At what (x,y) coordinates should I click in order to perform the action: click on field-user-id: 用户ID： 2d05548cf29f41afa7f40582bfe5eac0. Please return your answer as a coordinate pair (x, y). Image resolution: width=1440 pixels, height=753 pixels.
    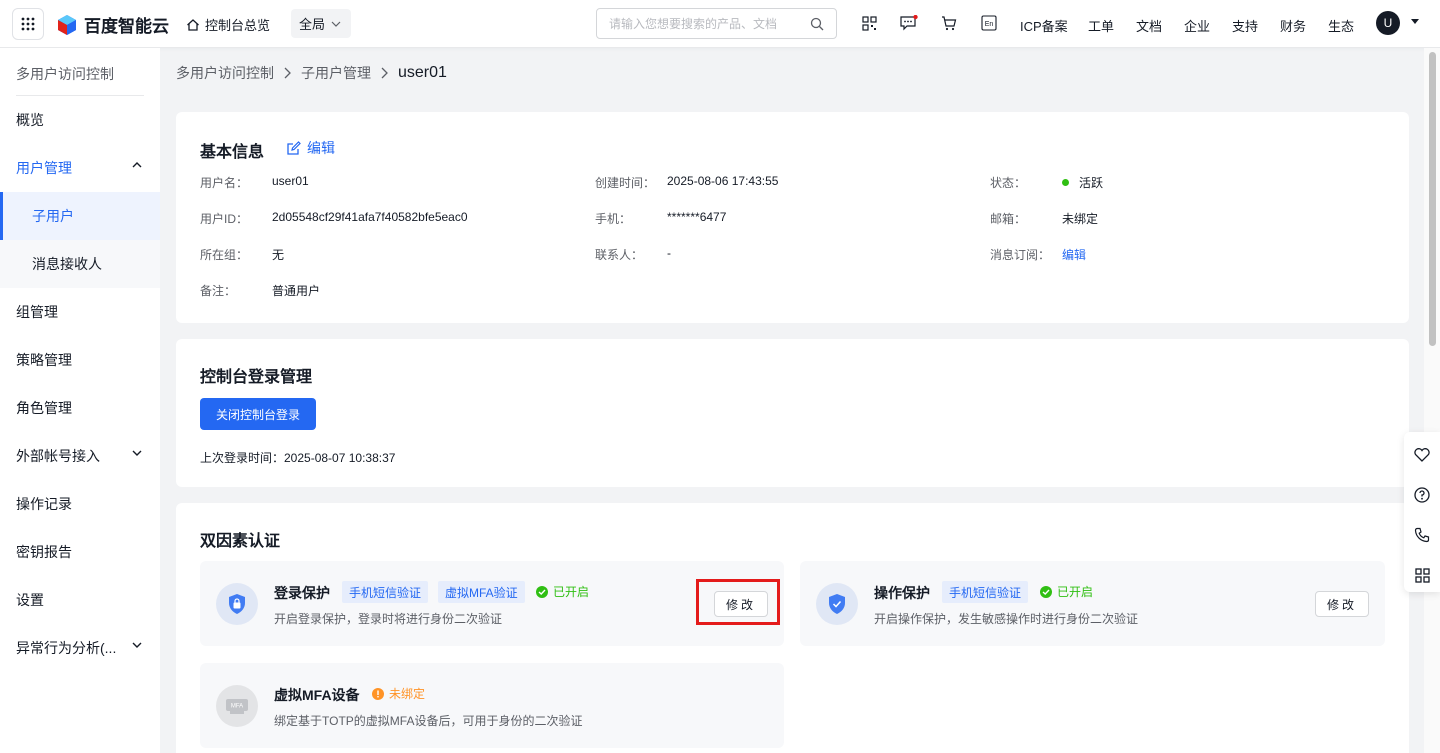
    Looking at the image, I should click on (334, 218).